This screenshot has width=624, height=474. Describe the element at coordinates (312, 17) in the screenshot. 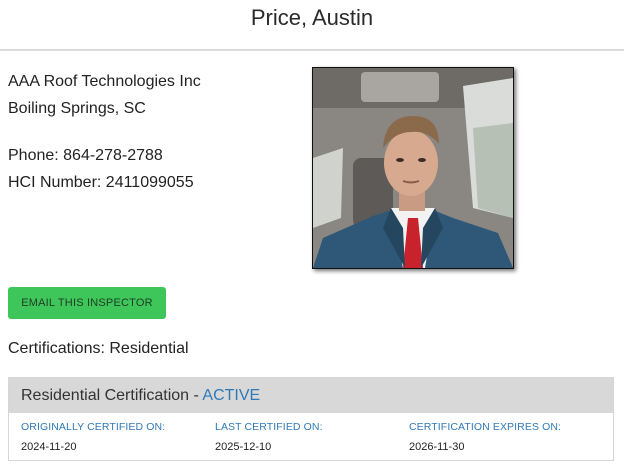

I see `inspector-name: Price, Austin` at that location.